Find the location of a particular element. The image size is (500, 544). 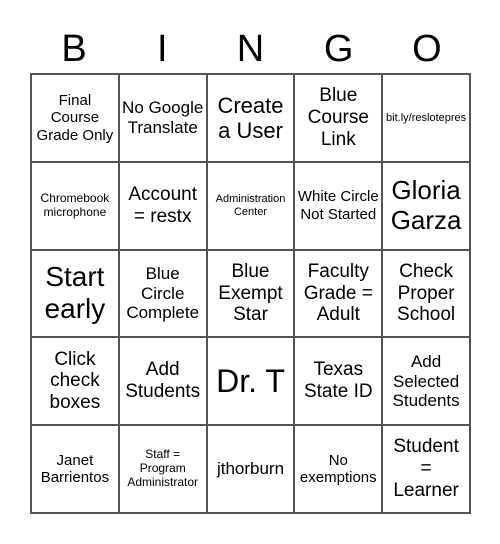

bingo-cell: Click check boxes is located at coordinates (75, 381).